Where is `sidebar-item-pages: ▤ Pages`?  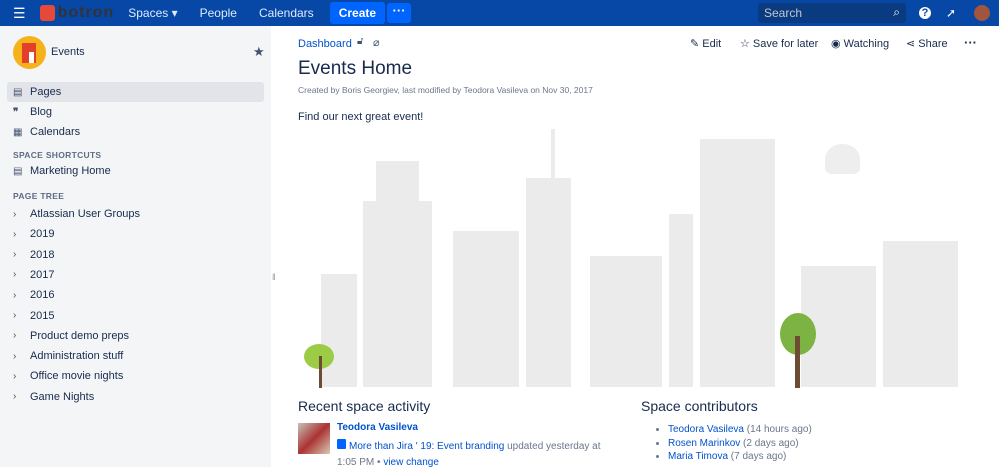
sidebar-item-pages: ▤ Pages is located at coordinates (135, 92).